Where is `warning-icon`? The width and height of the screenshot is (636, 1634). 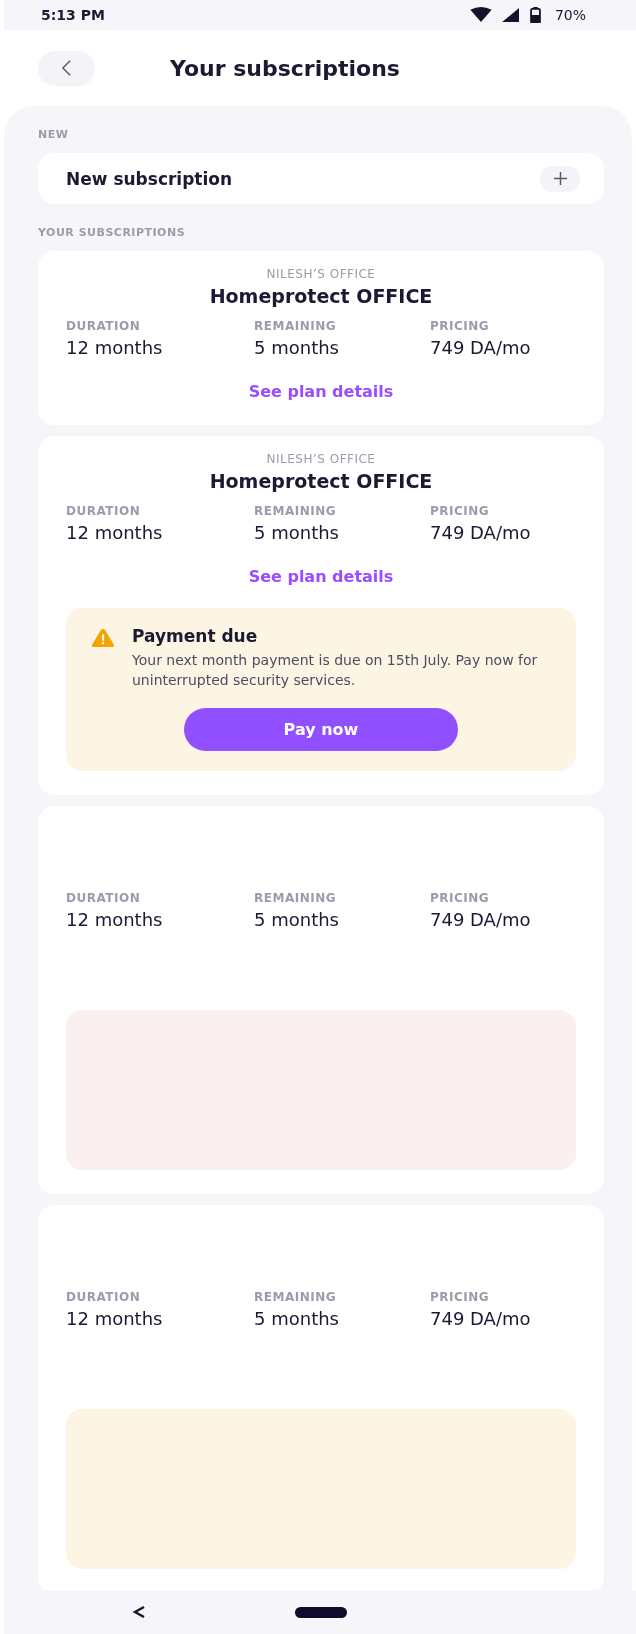 warning-icon is located at coordinates (103, 638).